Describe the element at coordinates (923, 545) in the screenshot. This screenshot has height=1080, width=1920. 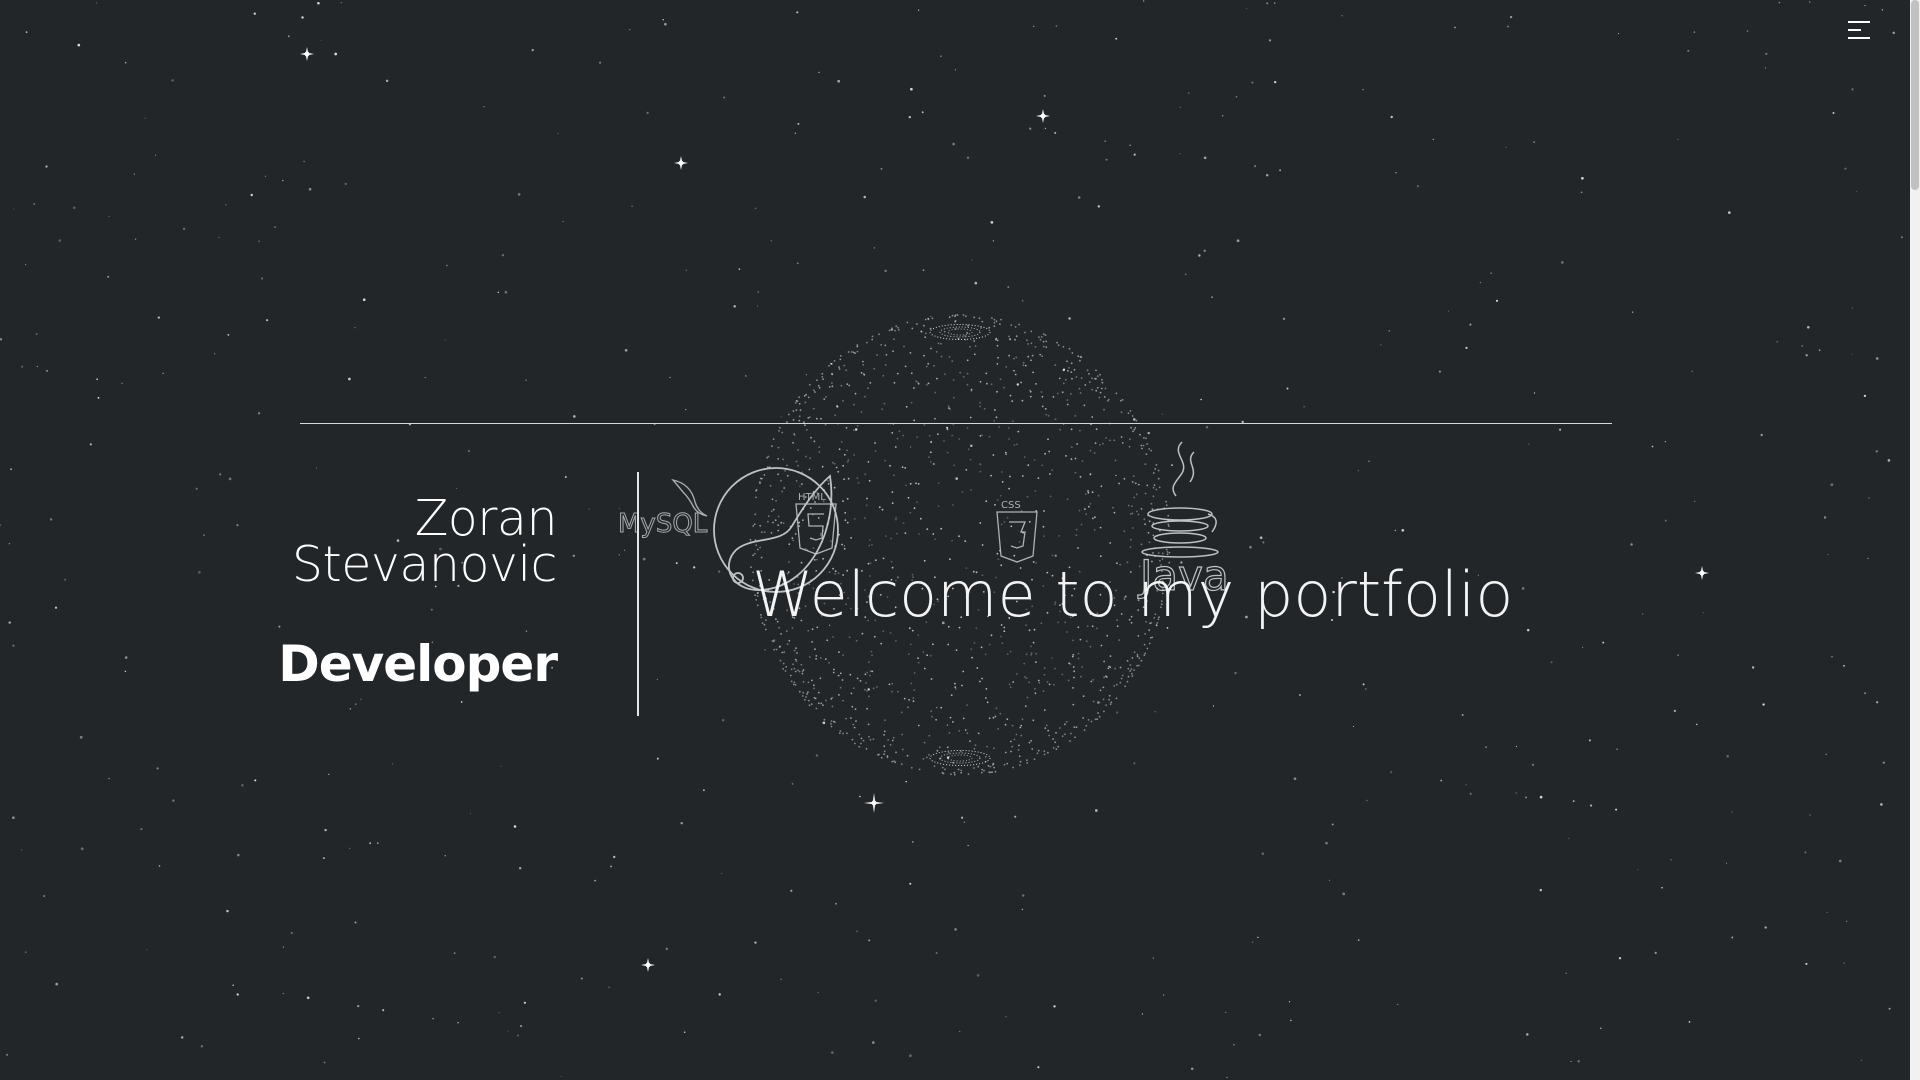
I see `tech-globe: MySQL HTML CSS Java` at that location.